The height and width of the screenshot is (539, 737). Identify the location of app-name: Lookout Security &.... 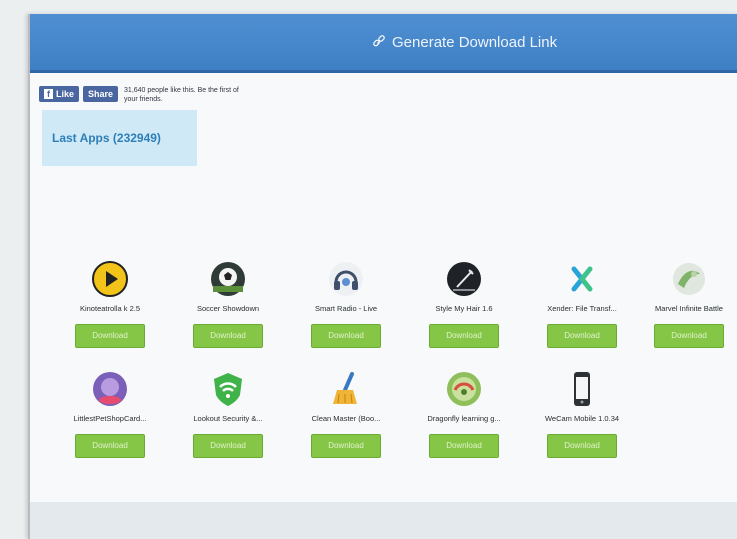
(228, 419).